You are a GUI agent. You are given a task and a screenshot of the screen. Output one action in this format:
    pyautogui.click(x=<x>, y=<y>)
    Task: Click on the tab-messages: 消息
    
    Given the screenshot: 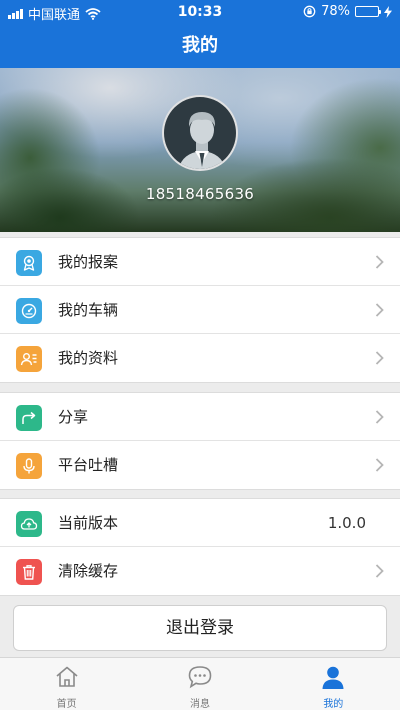 What is the action you would take?
    pyautogui.click(x=199, y=684)
    